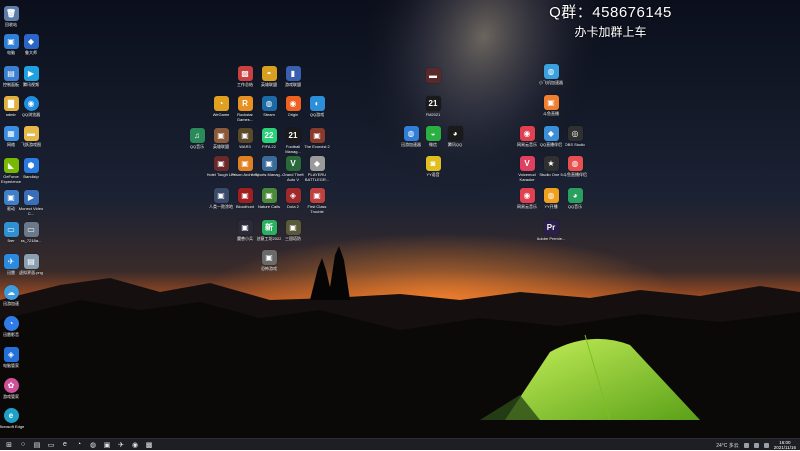  Describe the element at coordinates (269, 227) in the screenshot. I see `app-new-icon: 新` at that location.